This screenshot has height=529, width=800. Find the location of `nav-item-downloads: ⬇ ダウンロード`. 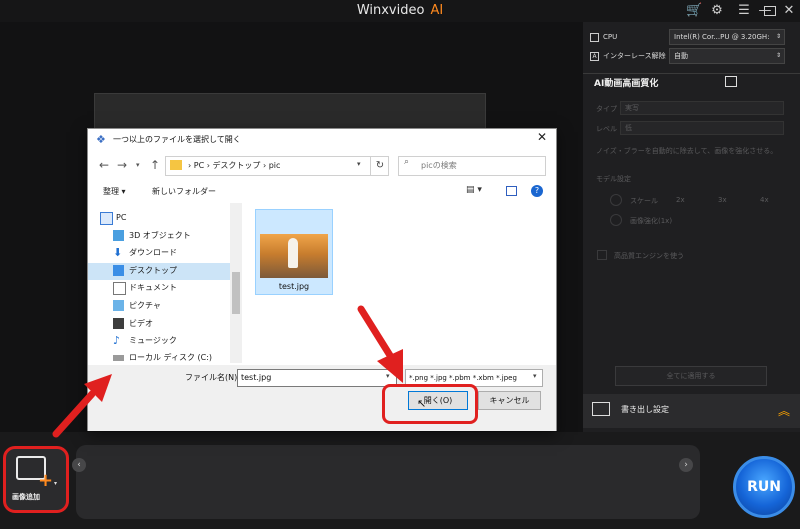

nav-item-downloads: ⬇ ダウンロード is located at coordinates (178, 253).